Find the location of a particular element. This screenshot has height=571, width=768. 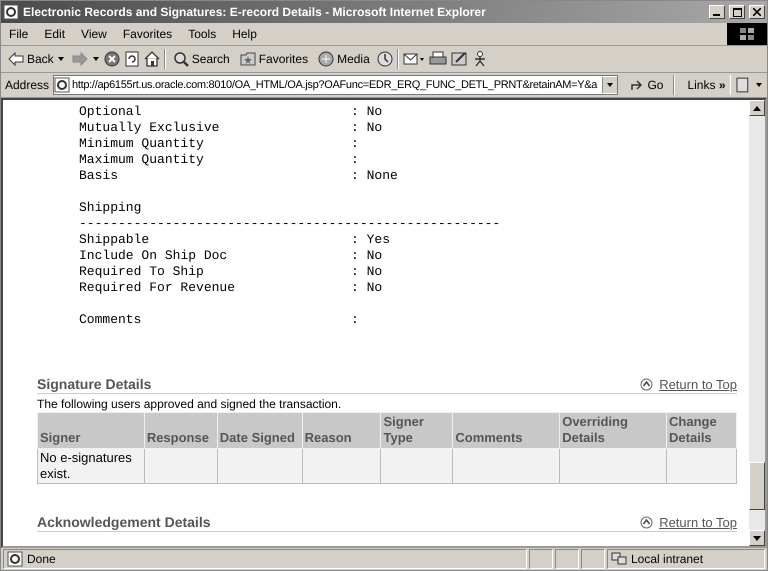

up-triangle-icon is located at coordinates (757, 108).